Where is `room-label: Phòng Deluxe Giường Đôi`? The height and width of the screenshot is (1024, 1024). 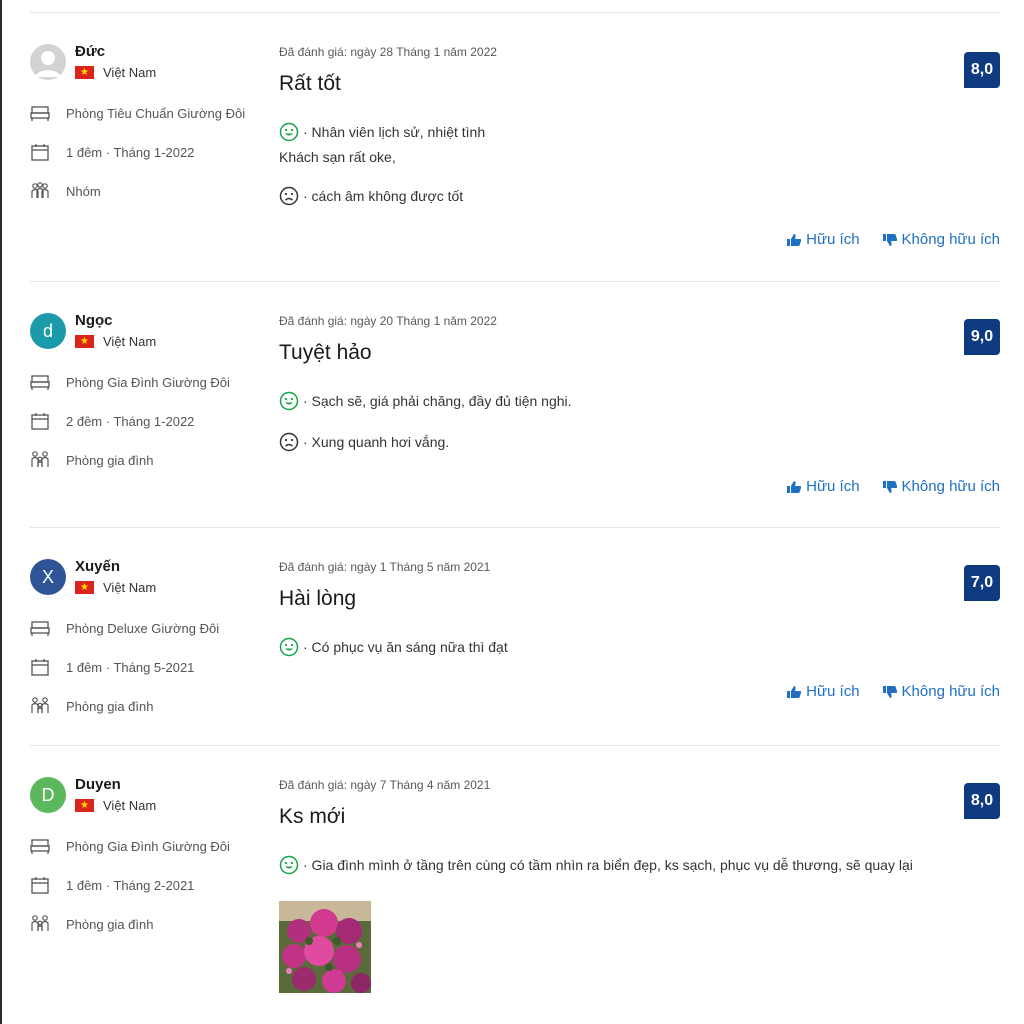
room-label: Phòng Deluxe Giường Đôi is located at coordinates (143, 628).